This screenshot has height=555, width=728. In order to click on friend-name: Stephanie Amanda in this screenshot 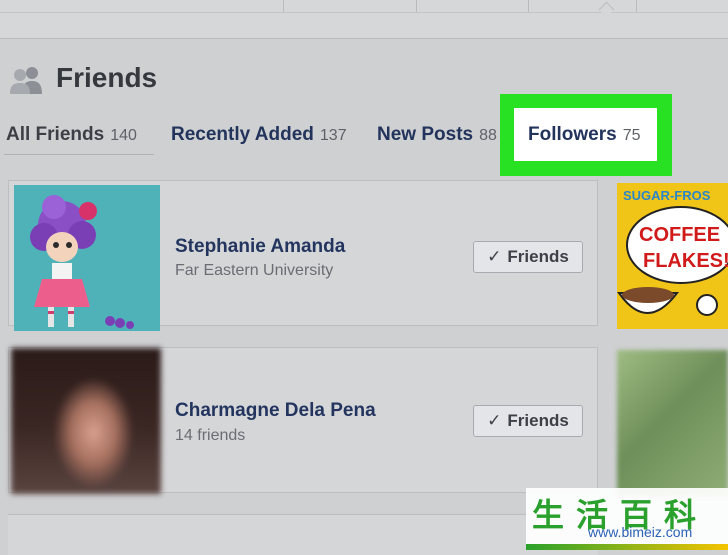, I will do `click(260, 247)`.